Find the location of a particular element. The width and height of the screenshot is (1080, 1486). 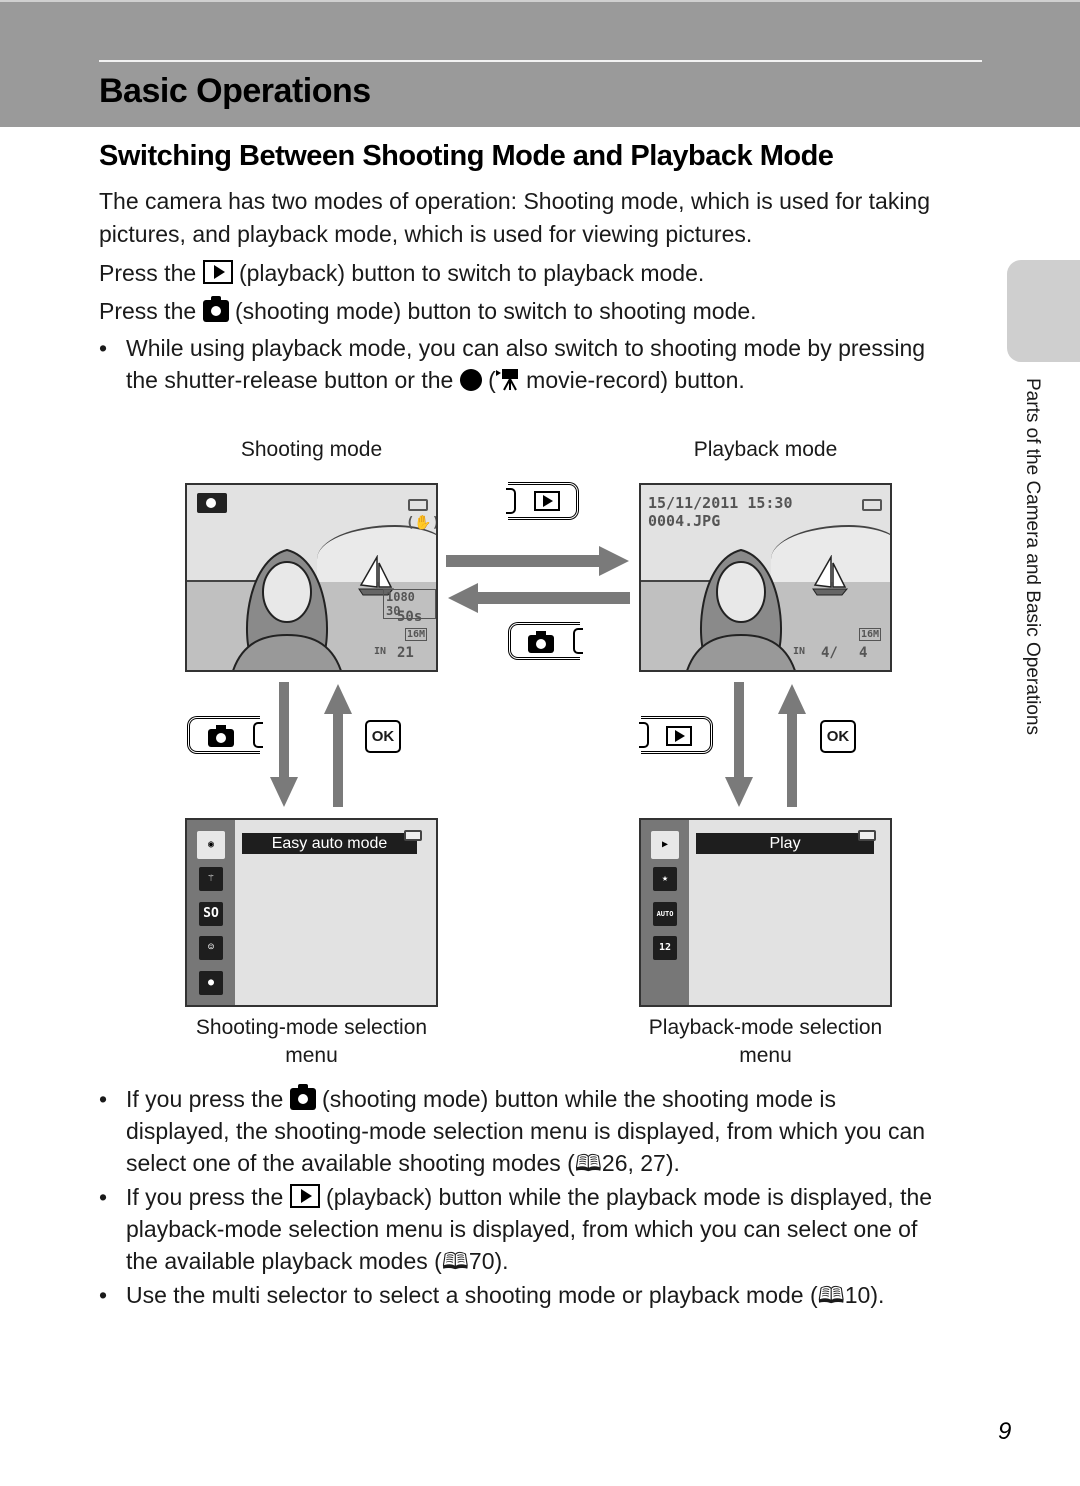

list-by-date-icon: 12 is located at coordinates (665, 948).